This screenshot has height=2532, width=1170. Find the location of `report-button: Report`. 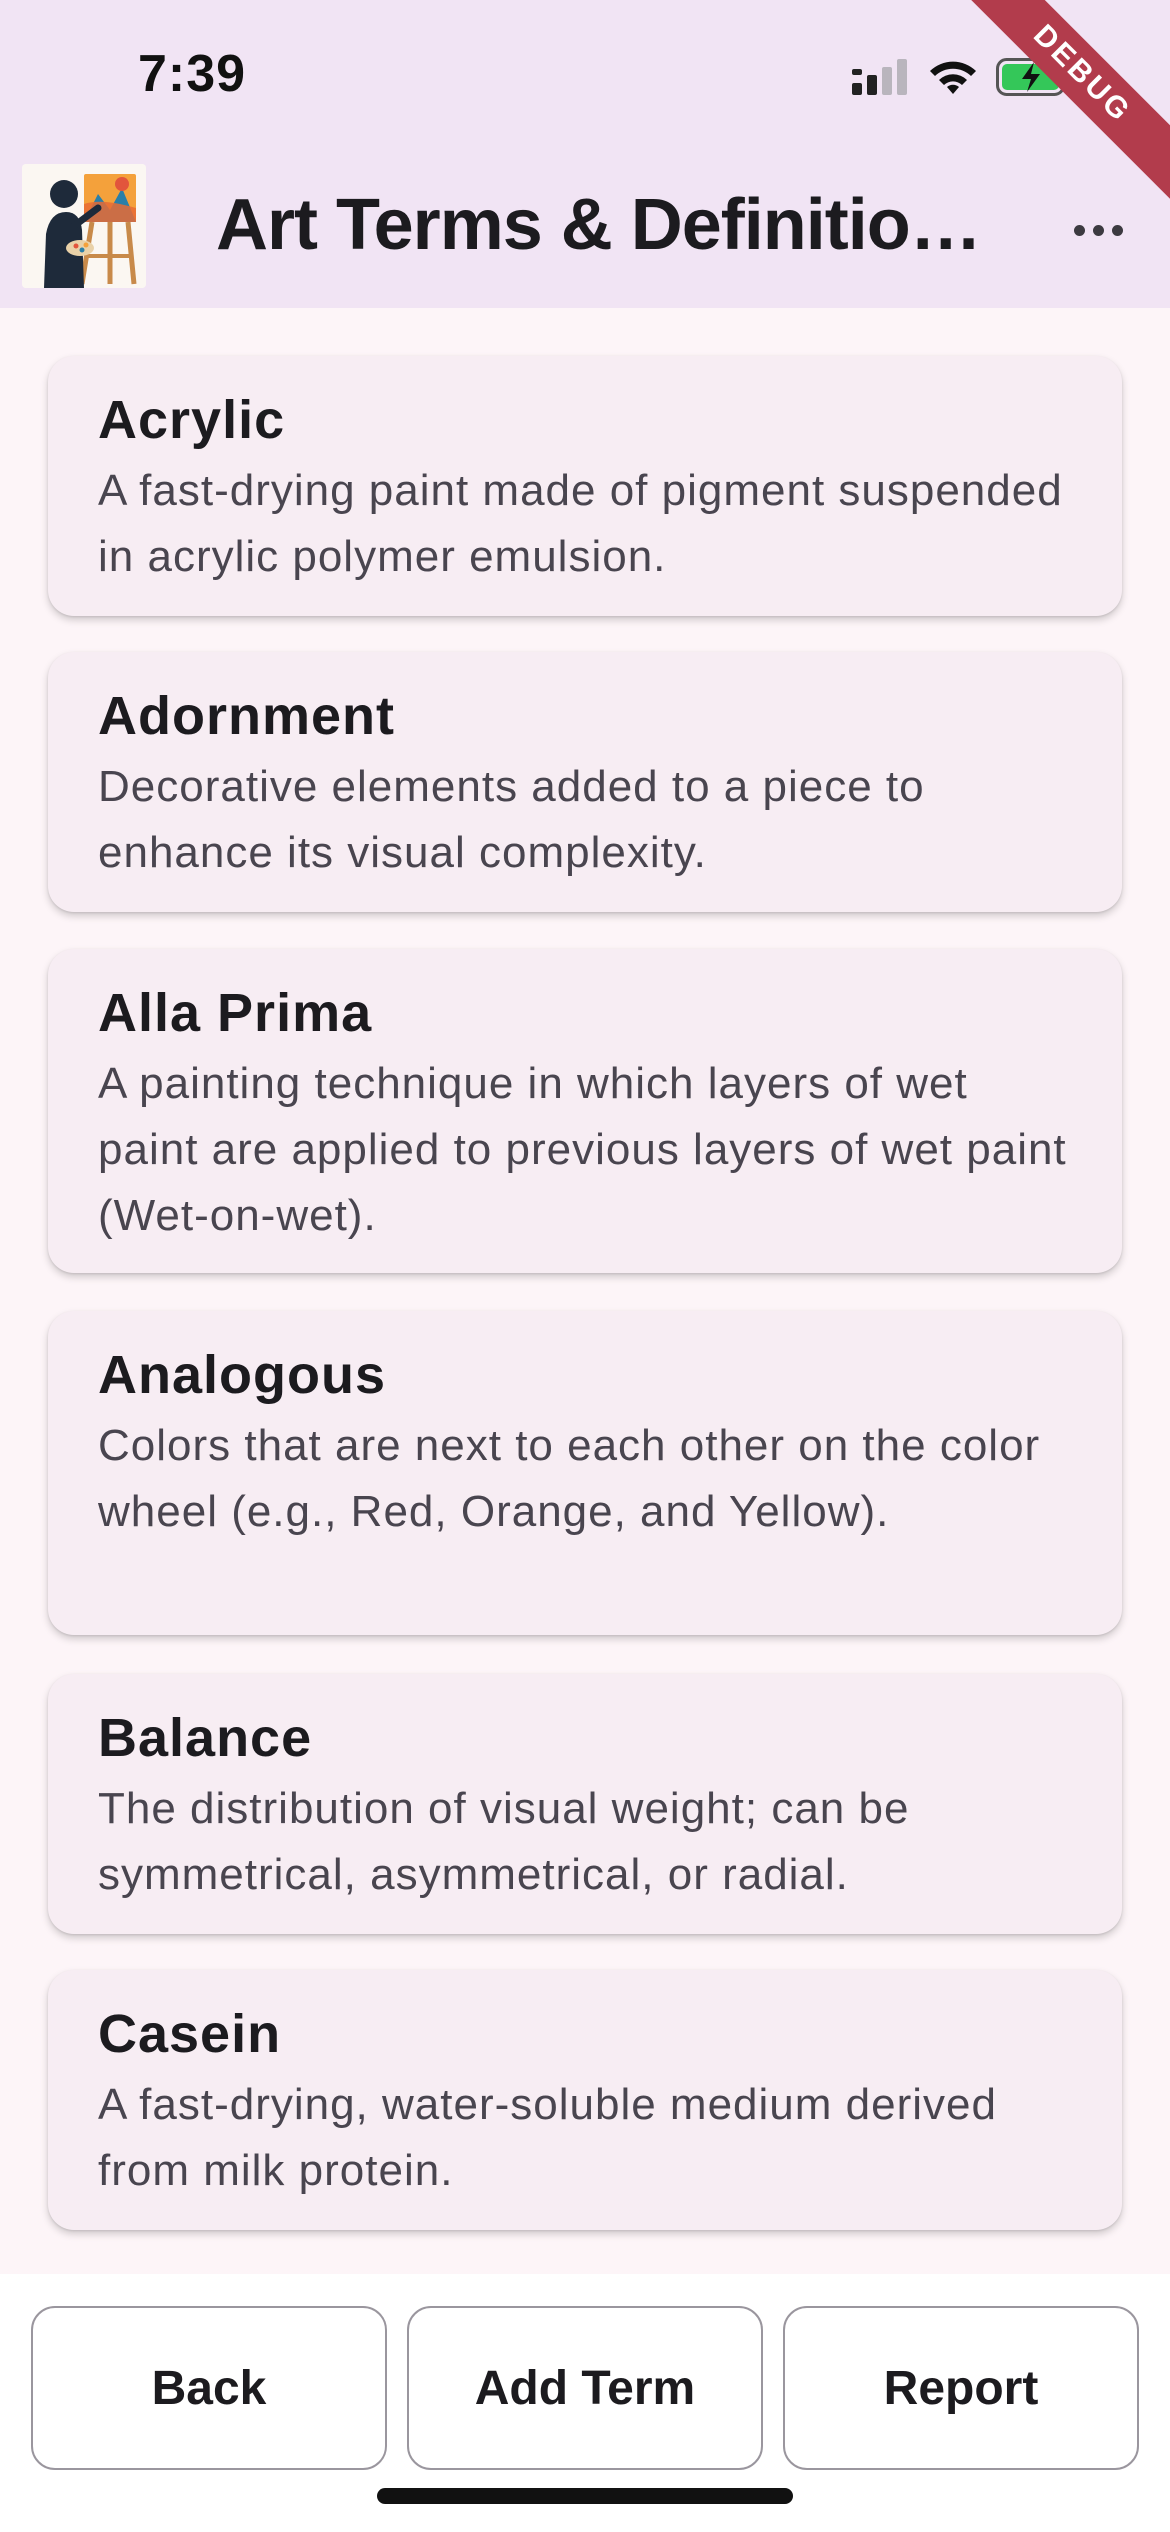

report-button: Report is located at coordinates (961, 2388).